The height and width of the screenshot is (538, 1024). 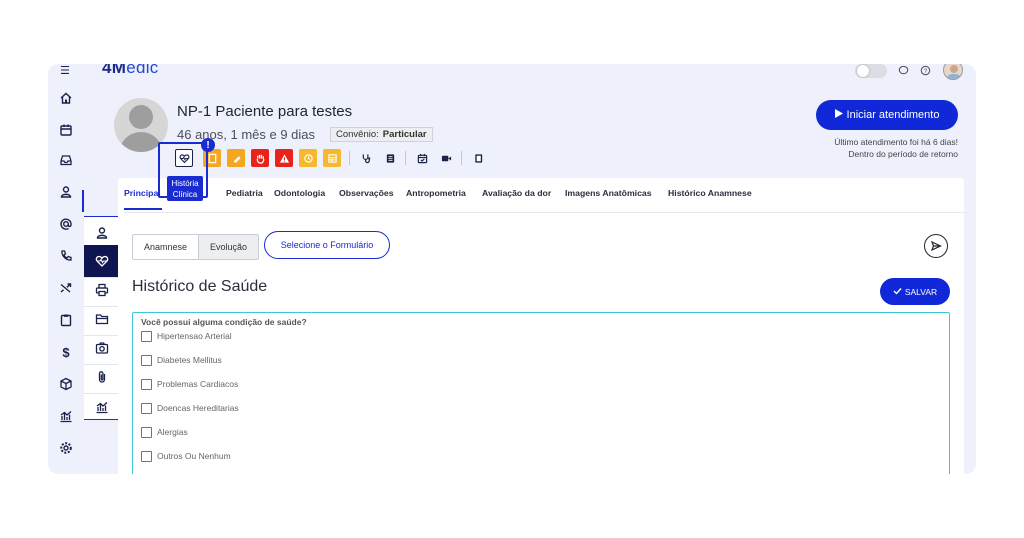 I want to click on theme-toggle, so click(x=871, y=71).